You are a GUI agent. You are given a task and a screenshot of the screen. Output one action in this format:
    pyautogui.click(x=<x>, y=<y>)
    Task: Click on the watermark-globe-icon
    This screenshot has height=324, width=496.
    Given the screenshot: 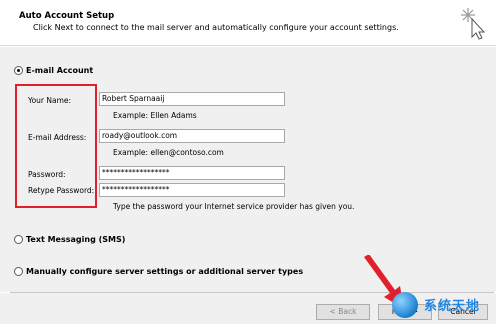 What is the action you would take?
    pyautogui.click(x=405, y=305)
    